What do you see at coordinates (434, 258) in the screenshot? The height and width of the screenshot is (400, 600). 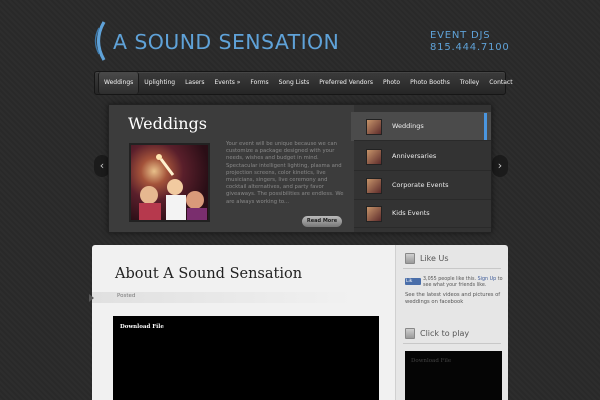 I see `widget-title-like-us: Like Us` at bounding box center [434, 258].